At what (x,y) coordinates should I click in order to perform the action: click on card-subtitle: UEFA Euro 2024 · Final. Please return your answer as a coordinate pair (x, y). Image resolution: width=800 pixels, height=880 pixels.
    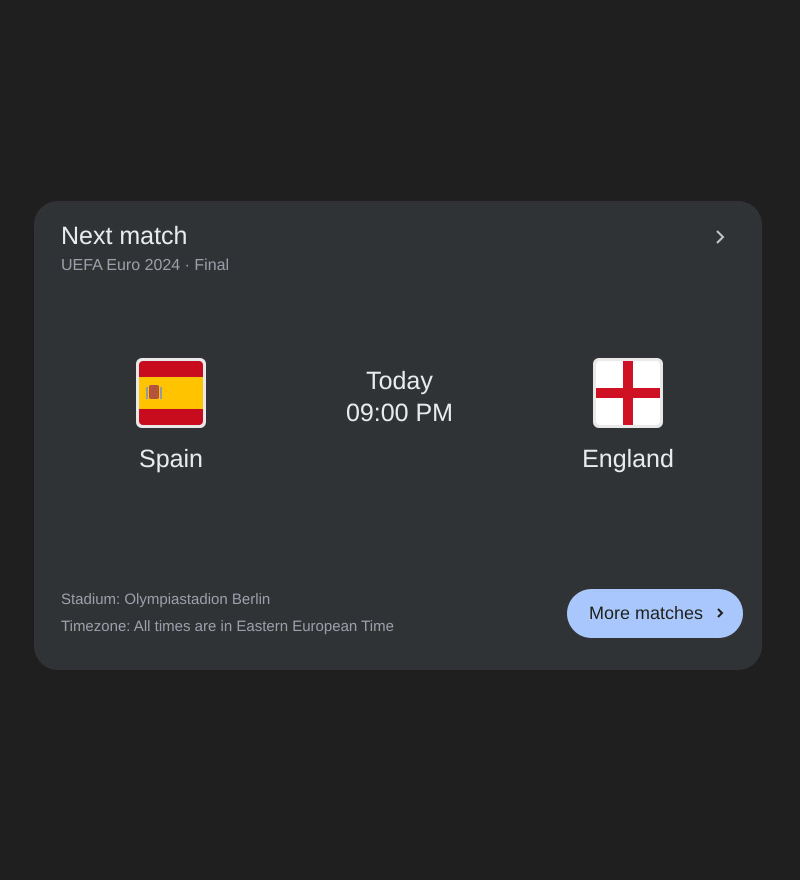
    Looking at the image, I should click on (145, 266).